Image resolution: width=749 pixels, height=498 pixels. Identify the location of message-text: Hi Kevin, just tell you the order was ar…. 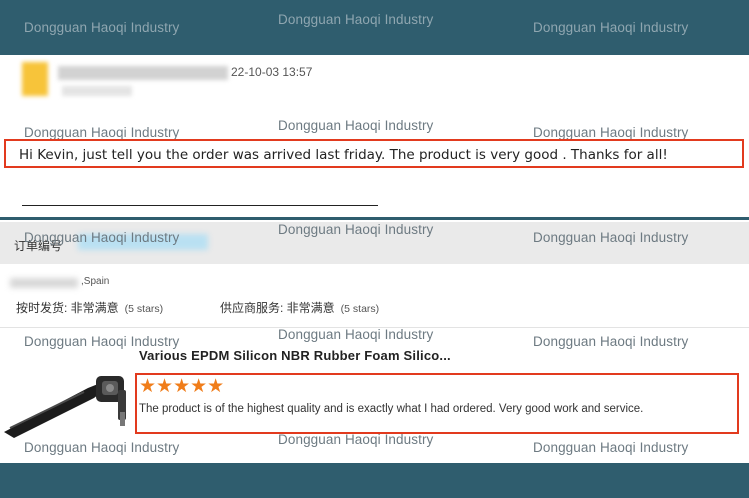
(343, 155).